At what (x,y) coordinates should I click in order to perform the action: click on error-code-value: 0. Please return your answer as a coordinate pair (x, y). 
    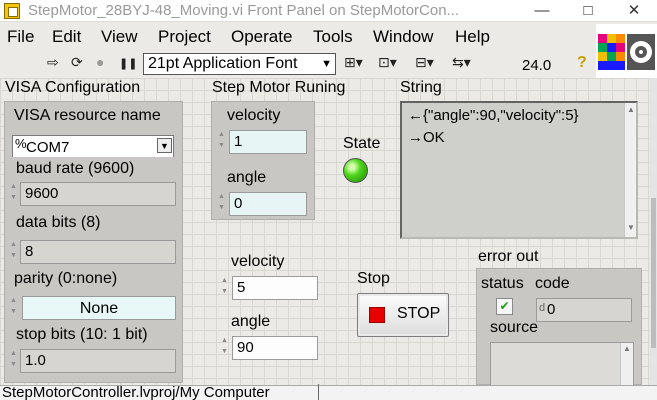
    Looking at the image, I should click on (551, 309).